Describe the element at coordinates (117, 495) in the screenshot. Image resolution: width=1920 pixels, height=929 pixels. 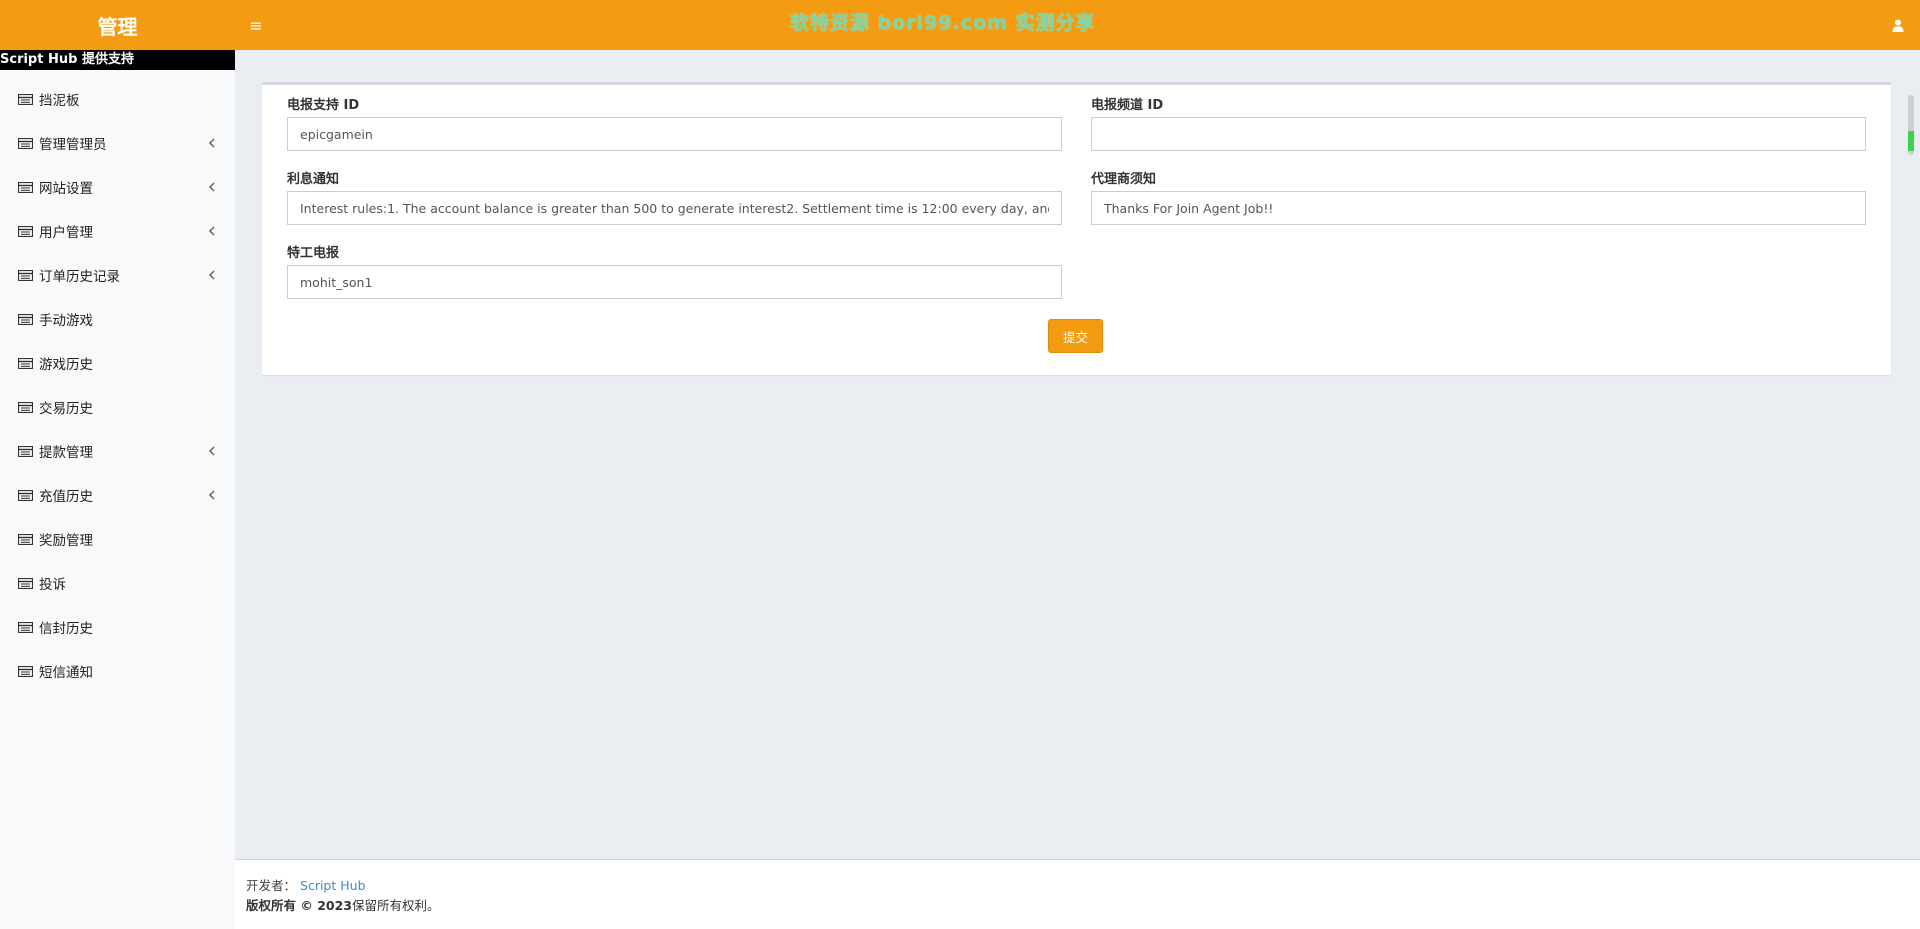
I see `sidebar-item-recharge-history: 充值历史` at that location.